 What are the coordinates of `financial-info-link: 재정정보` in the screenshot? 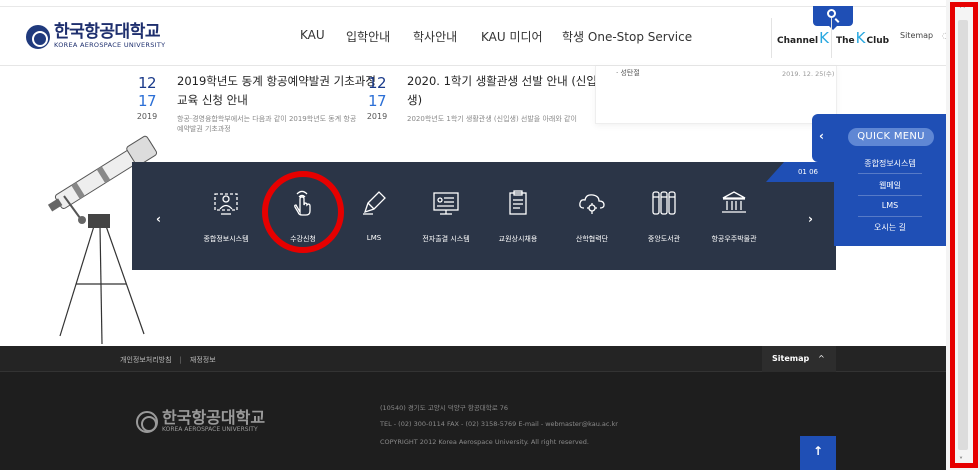 It's located at (203, 360).